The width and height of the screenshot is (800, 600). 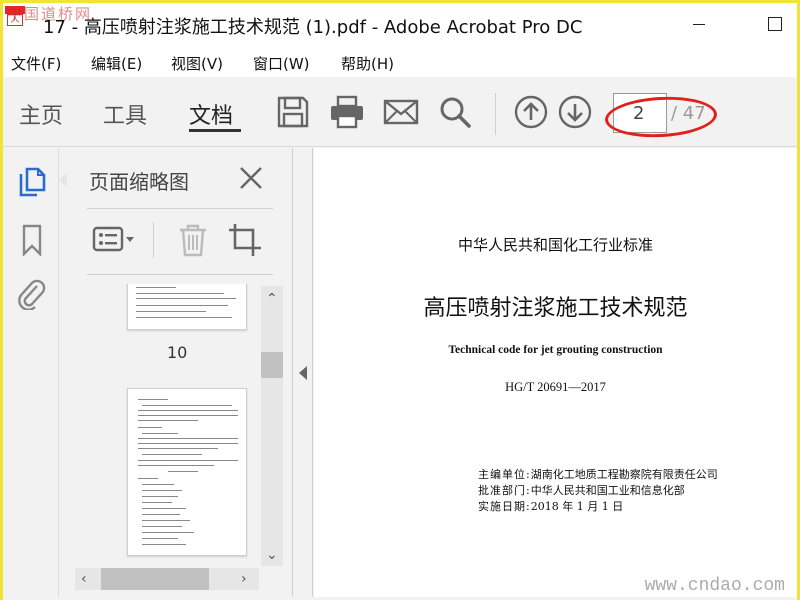 I want to click on email-icon, so click(x=401, y=112).